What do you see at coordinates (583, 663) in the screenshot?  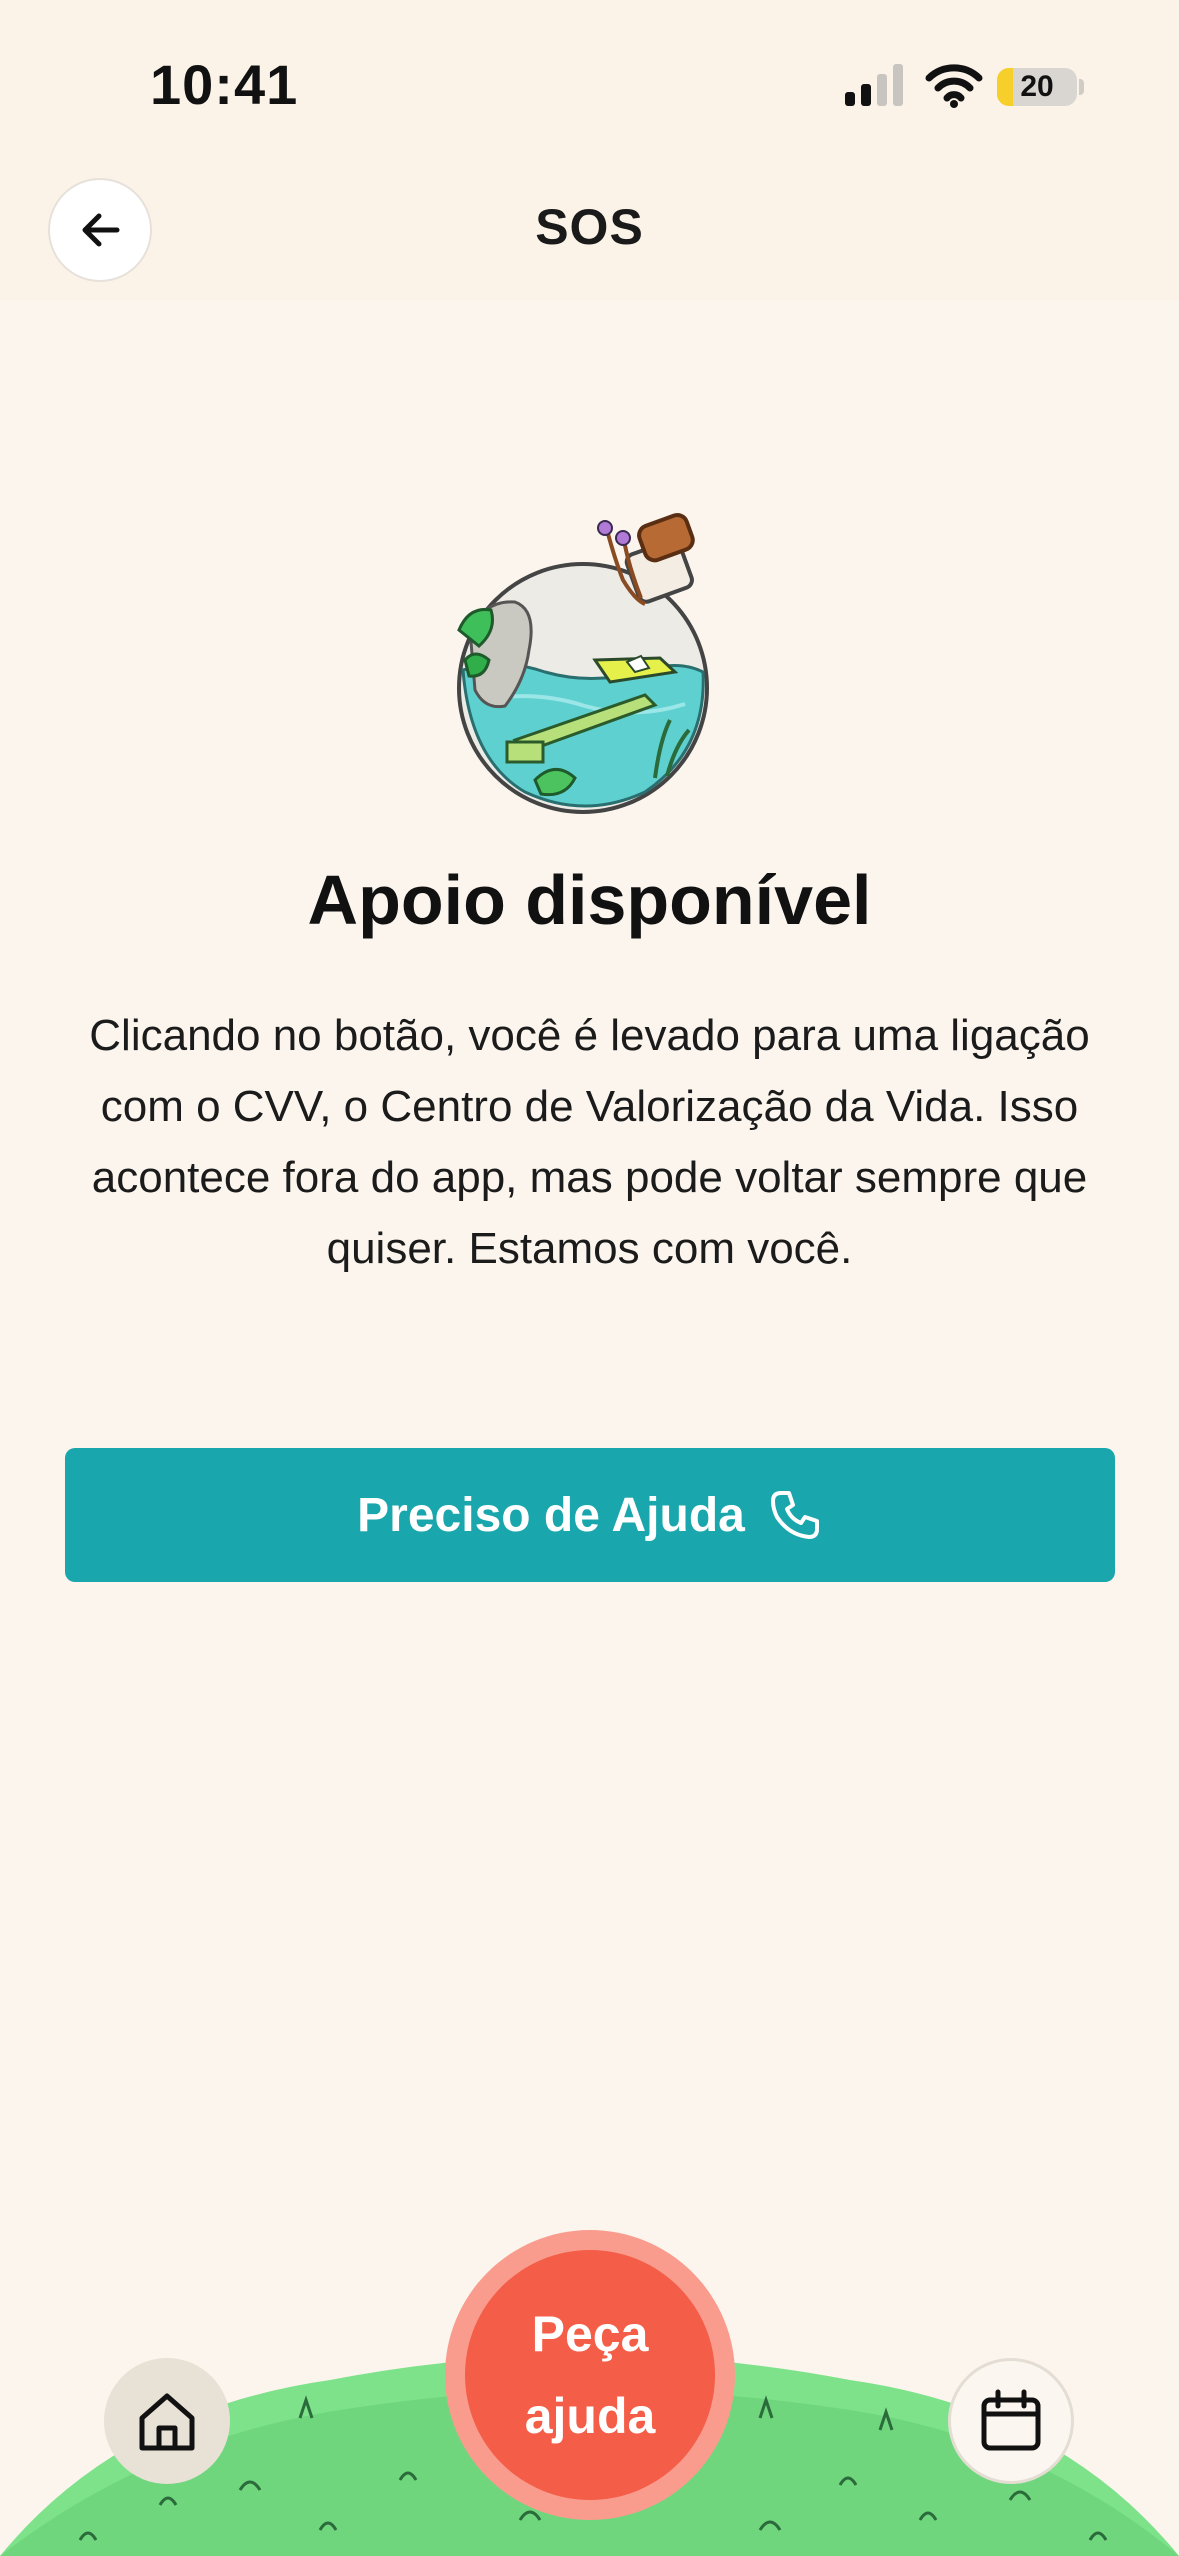 I see `bottle-illustration` at bounding box center [583, 663].